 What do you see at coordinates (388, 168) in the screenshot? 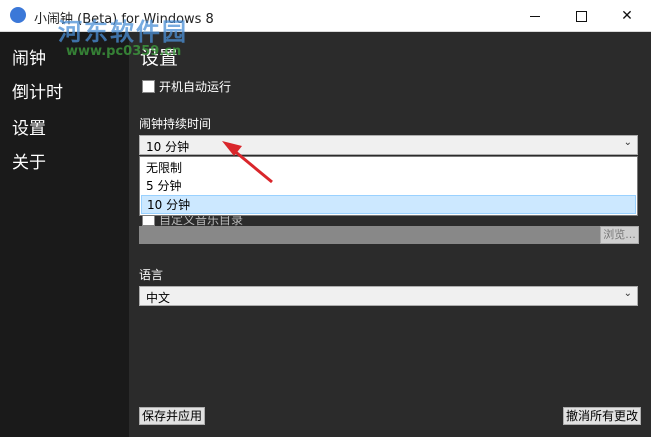
I see `duration-option: 无限制` at bounding box center [388, 168].